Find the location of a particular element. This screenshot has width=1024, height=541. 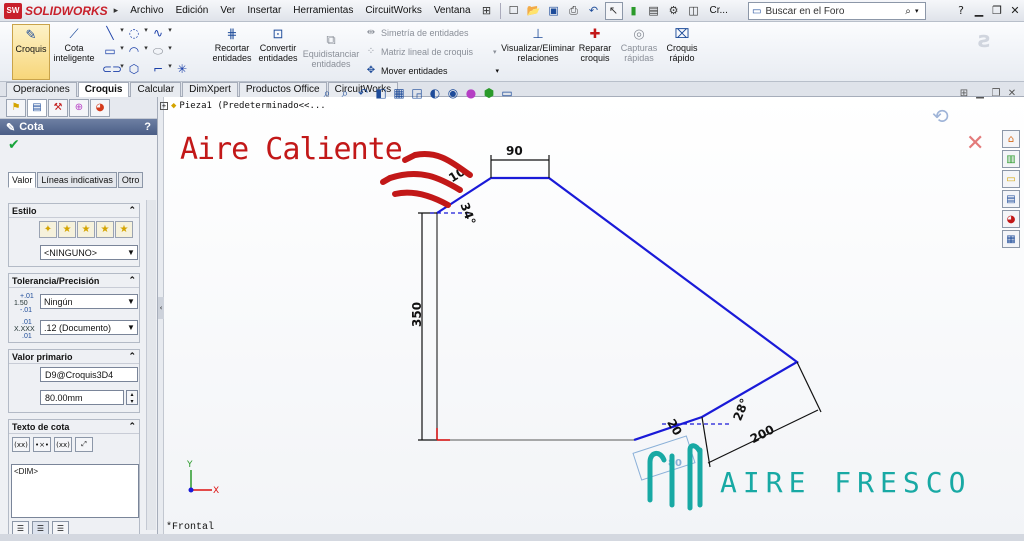

texto-cota-group-header: Texto de cota ⌃ is located at coordinates (74, 427).